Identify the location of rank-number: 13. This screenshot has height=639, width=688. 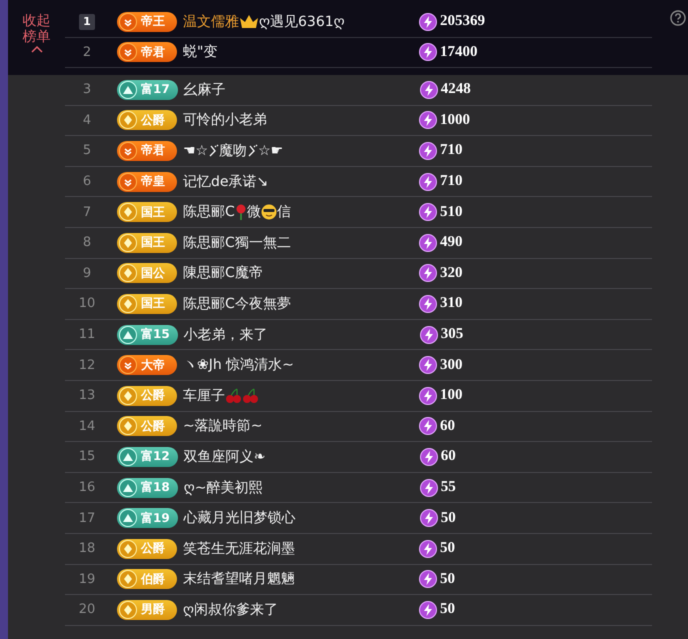
(87, 396).